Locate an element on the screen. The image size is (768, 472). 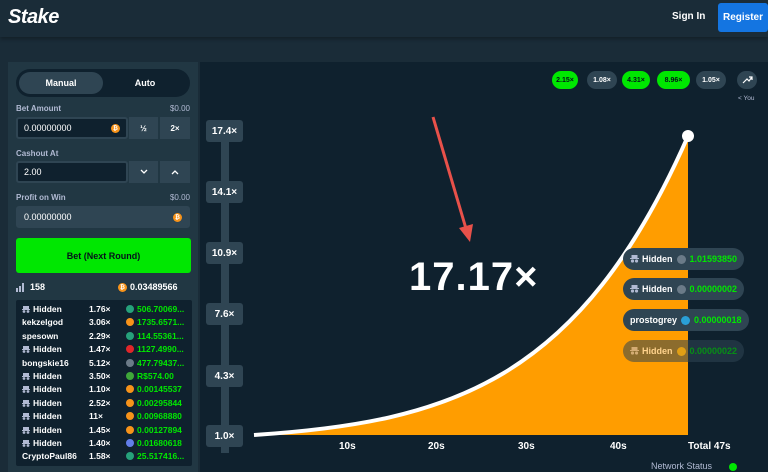
player-count: 158 is located at coordinates (38, 287).